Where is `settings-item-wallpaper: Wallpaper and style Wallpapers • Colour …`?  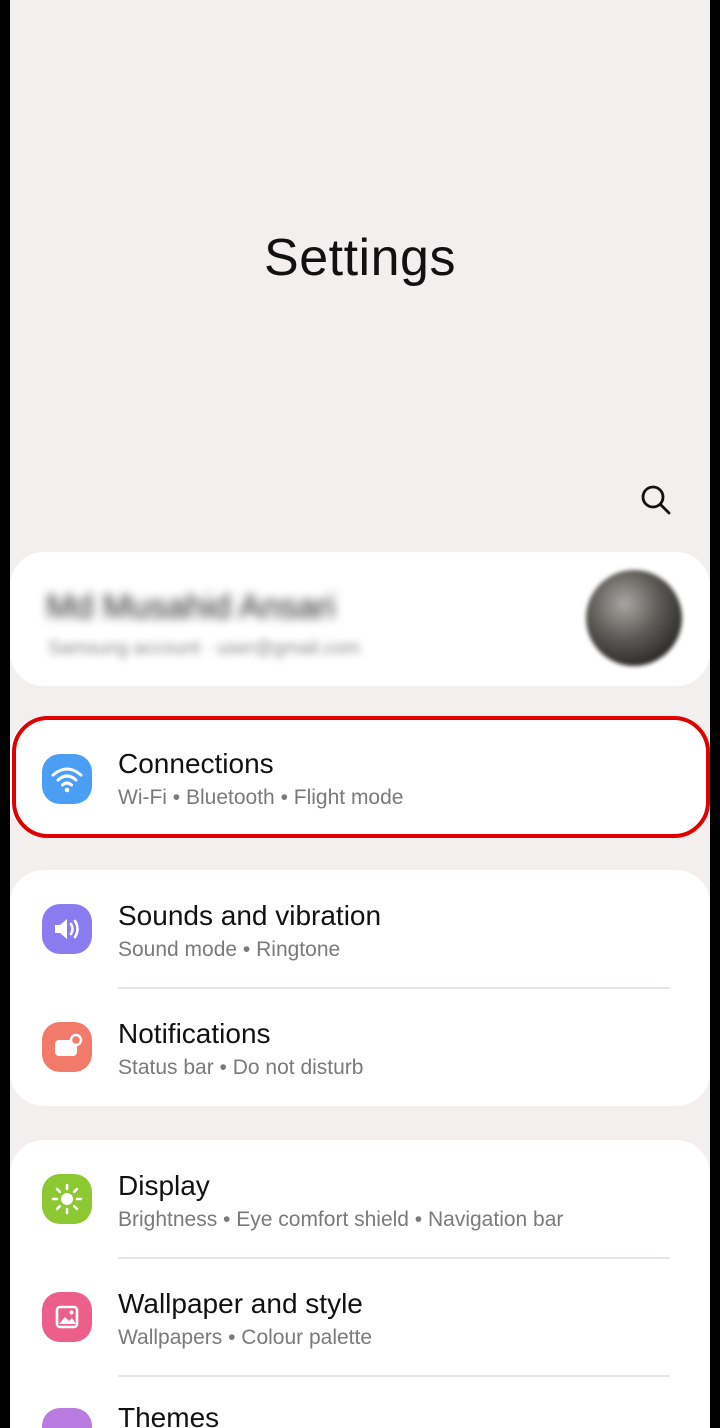
settings-item-wallpaper: Wallpaper and style Wallpapers • Colour … is located at coordinates (360, 1317).